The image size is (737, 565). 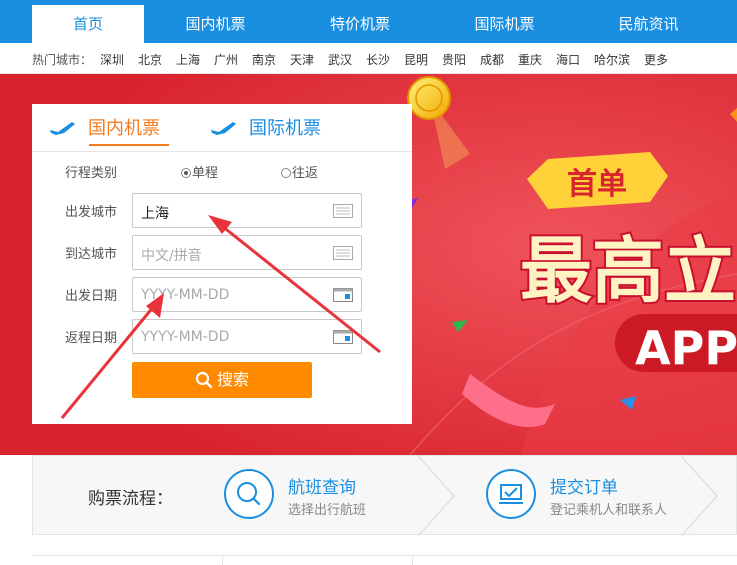 What do you see at coordinates (340, 59) in the screenshot?
I see `hot-city-link: 武汉` at bounding box center [340, 59].